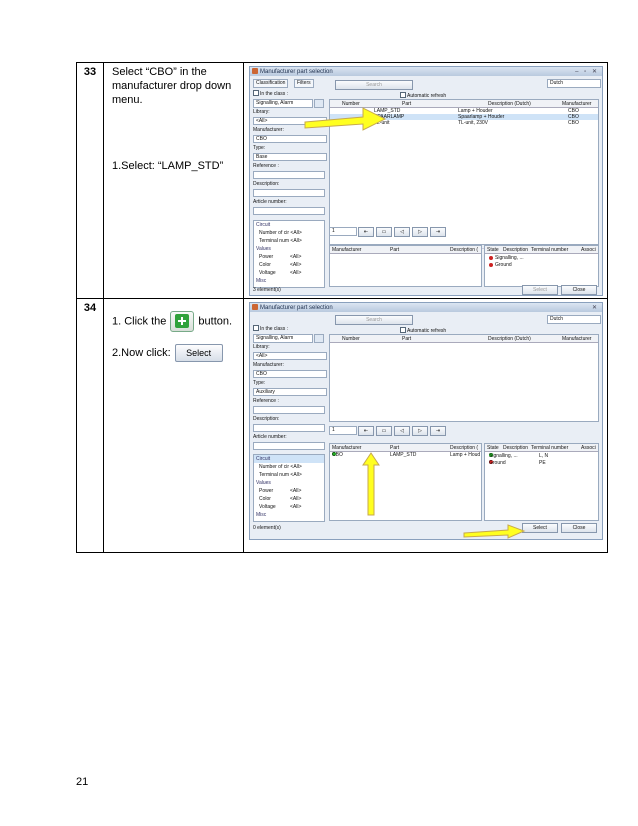 The width and height of the screenshot is (638, 826). I want to click on in-class-label: In the class :, so click(274, 329).